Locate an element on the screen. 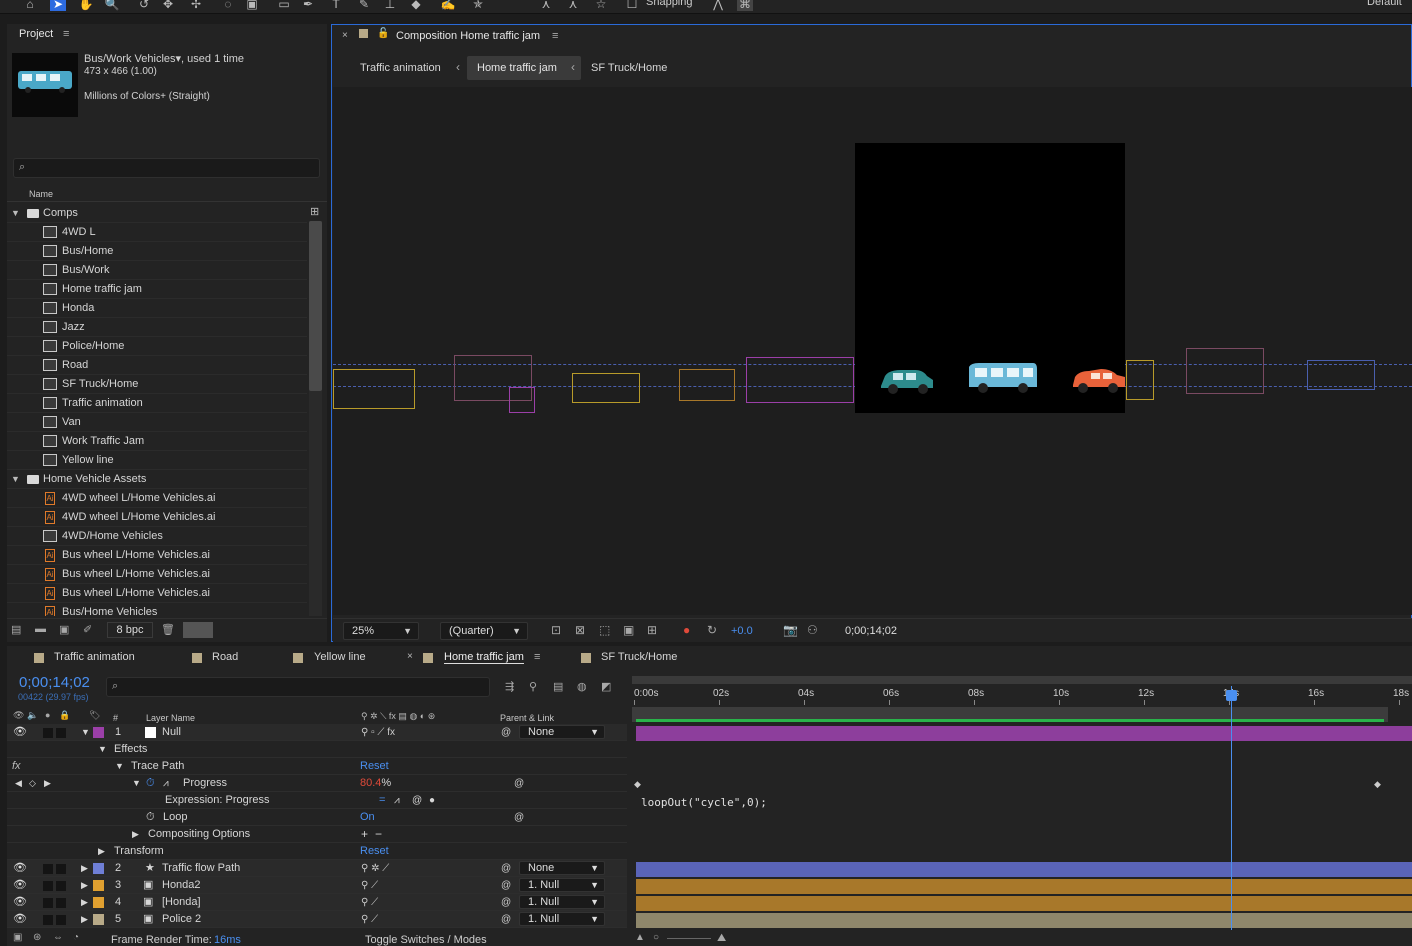  expression-pickwhip-icon: @ is located at coordinates (417, 800).